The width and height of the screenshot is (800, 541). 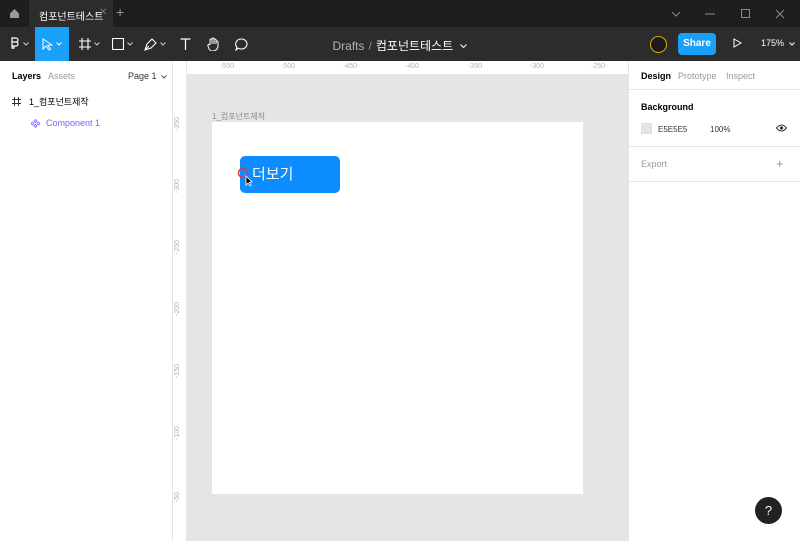 I want to click on minimize-icon, so click(x=710, y=13).